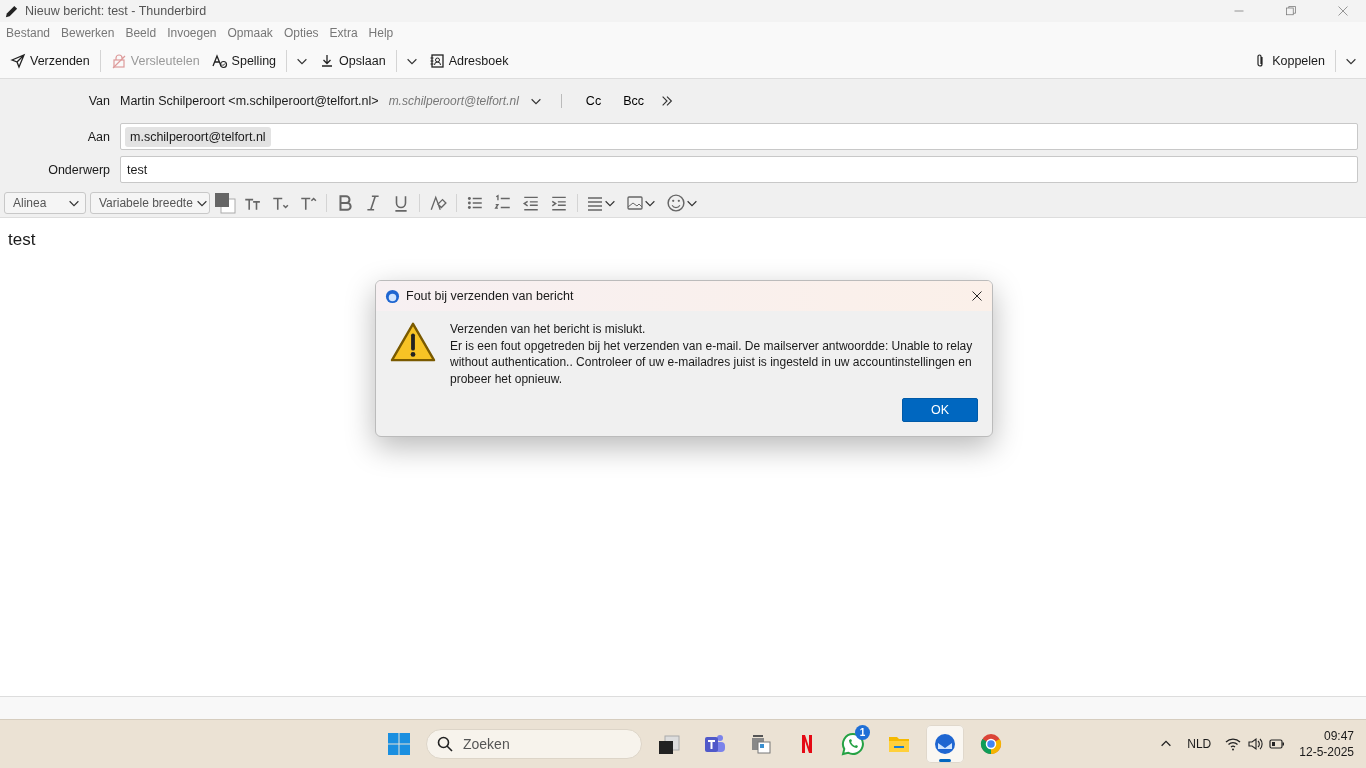 The image size is (1366, 768). Describe the element at coordinates (1288, 61) in the screenshot. I see `attach-button: Koppelen` at that location.